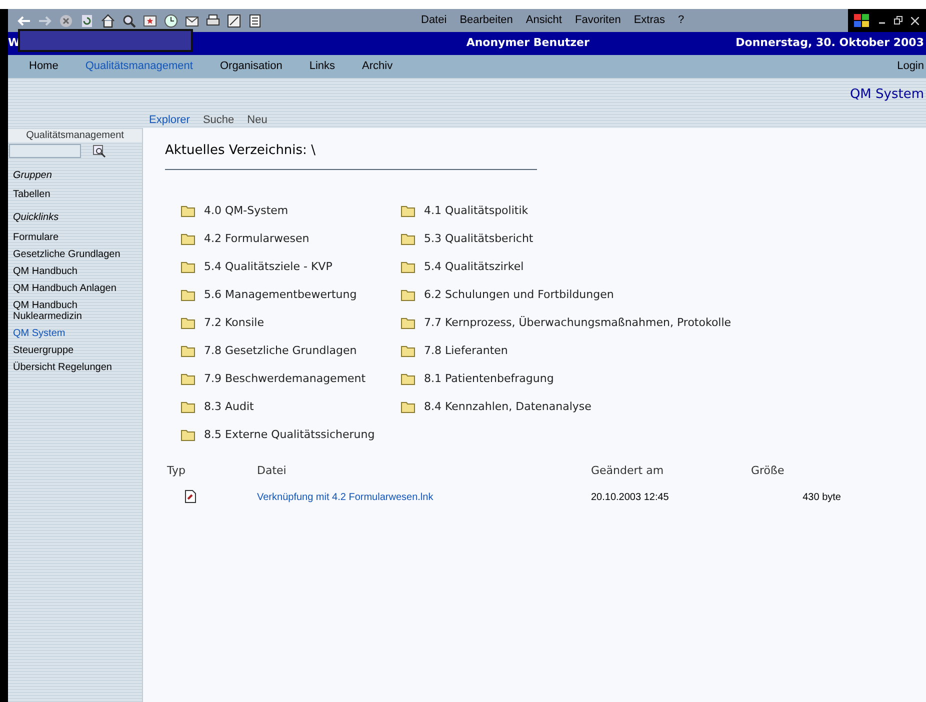  Describe the element at coordinates (768, 470) in the screenshot. I see `column-header: Größe` at that location.